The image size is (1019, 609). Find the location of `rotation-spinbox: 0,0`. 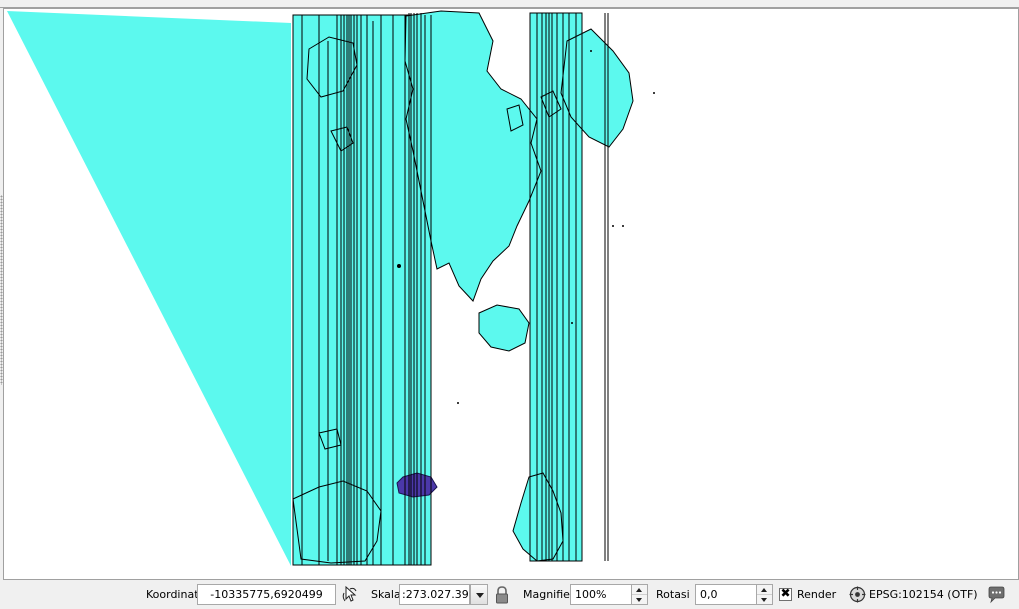

rotation-spinbox: 0,0 is located at coordinates (726, 594).